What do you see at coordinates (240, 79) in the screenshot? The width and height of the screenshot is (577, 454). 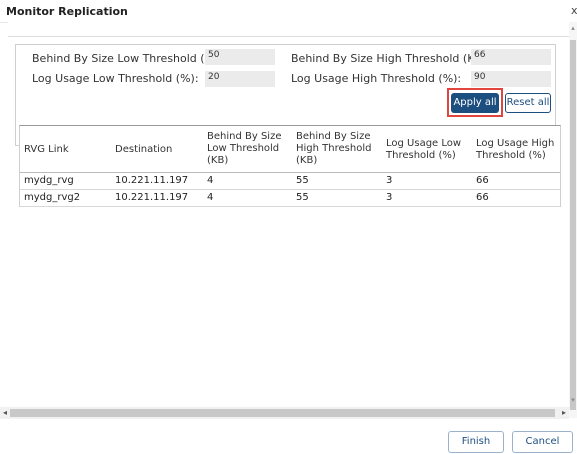 I see `log-low-field: 20` at bounding box center [240, 79].